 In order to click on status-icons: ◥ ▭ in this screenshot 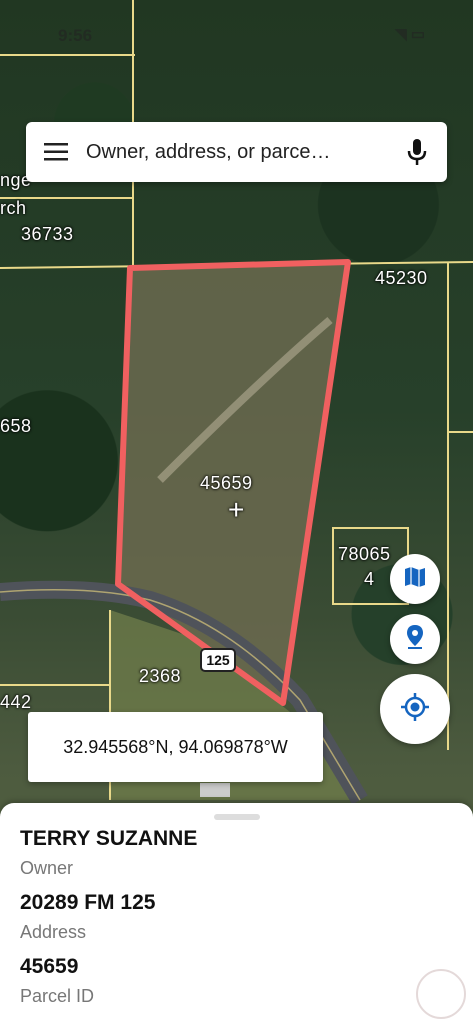, I will do `click(410, 34)`.